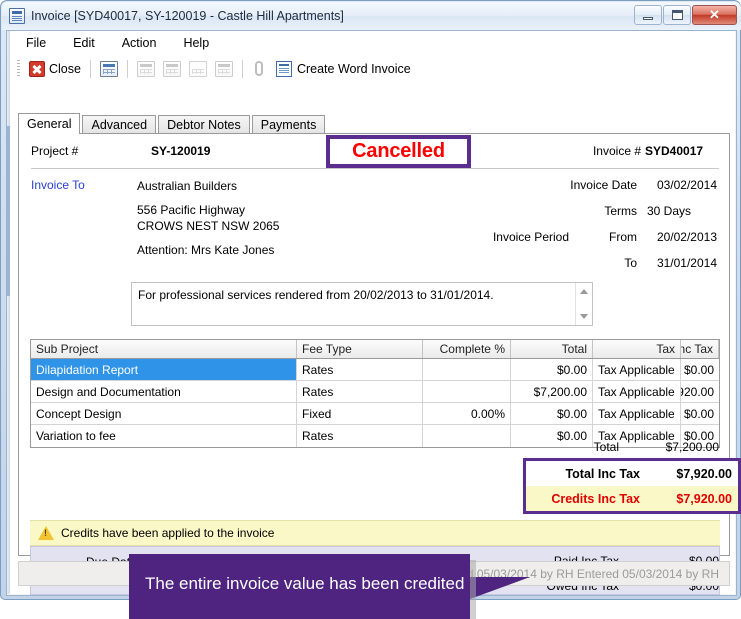 The image size is (741, 619). I want to click on col-header-fee-type: Fee Type, so click(360, 349).